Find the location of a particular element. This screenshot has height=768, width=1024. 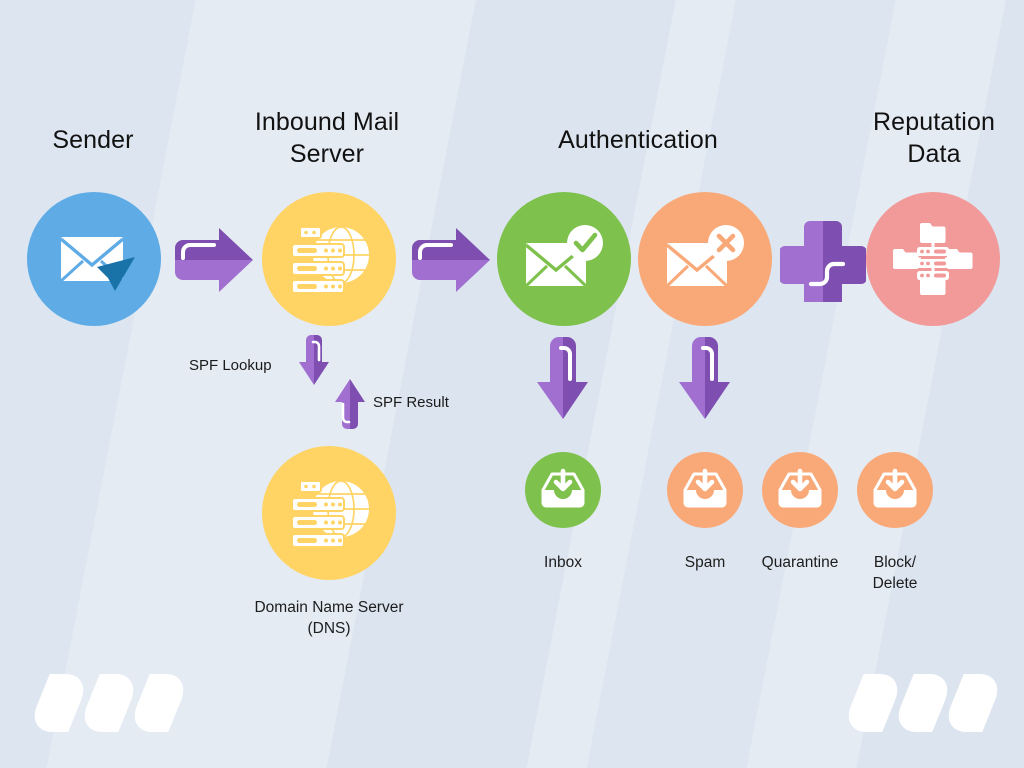

node-outcome-spam is located at coordinates (705, 490).